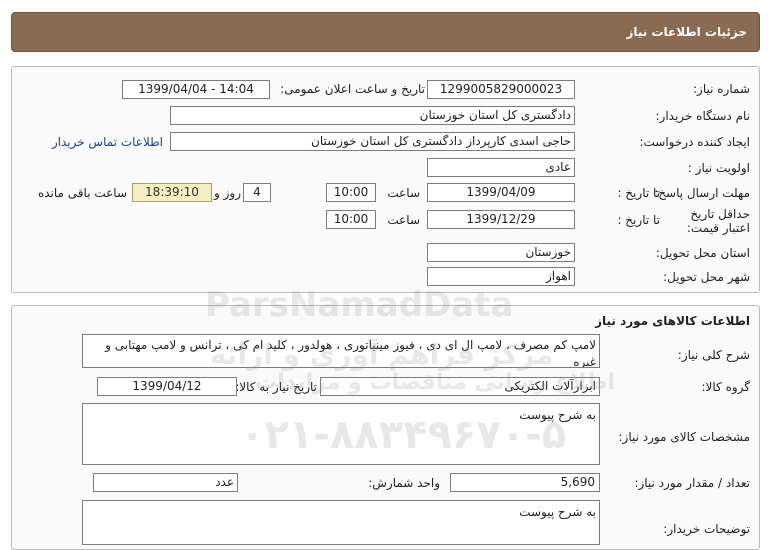 This screenshot has width=770, height=550. What do you see at coordinates (257, 192) in the screenshot?
I see `remaining-days-field: 4` at bounding box center [257, 192].